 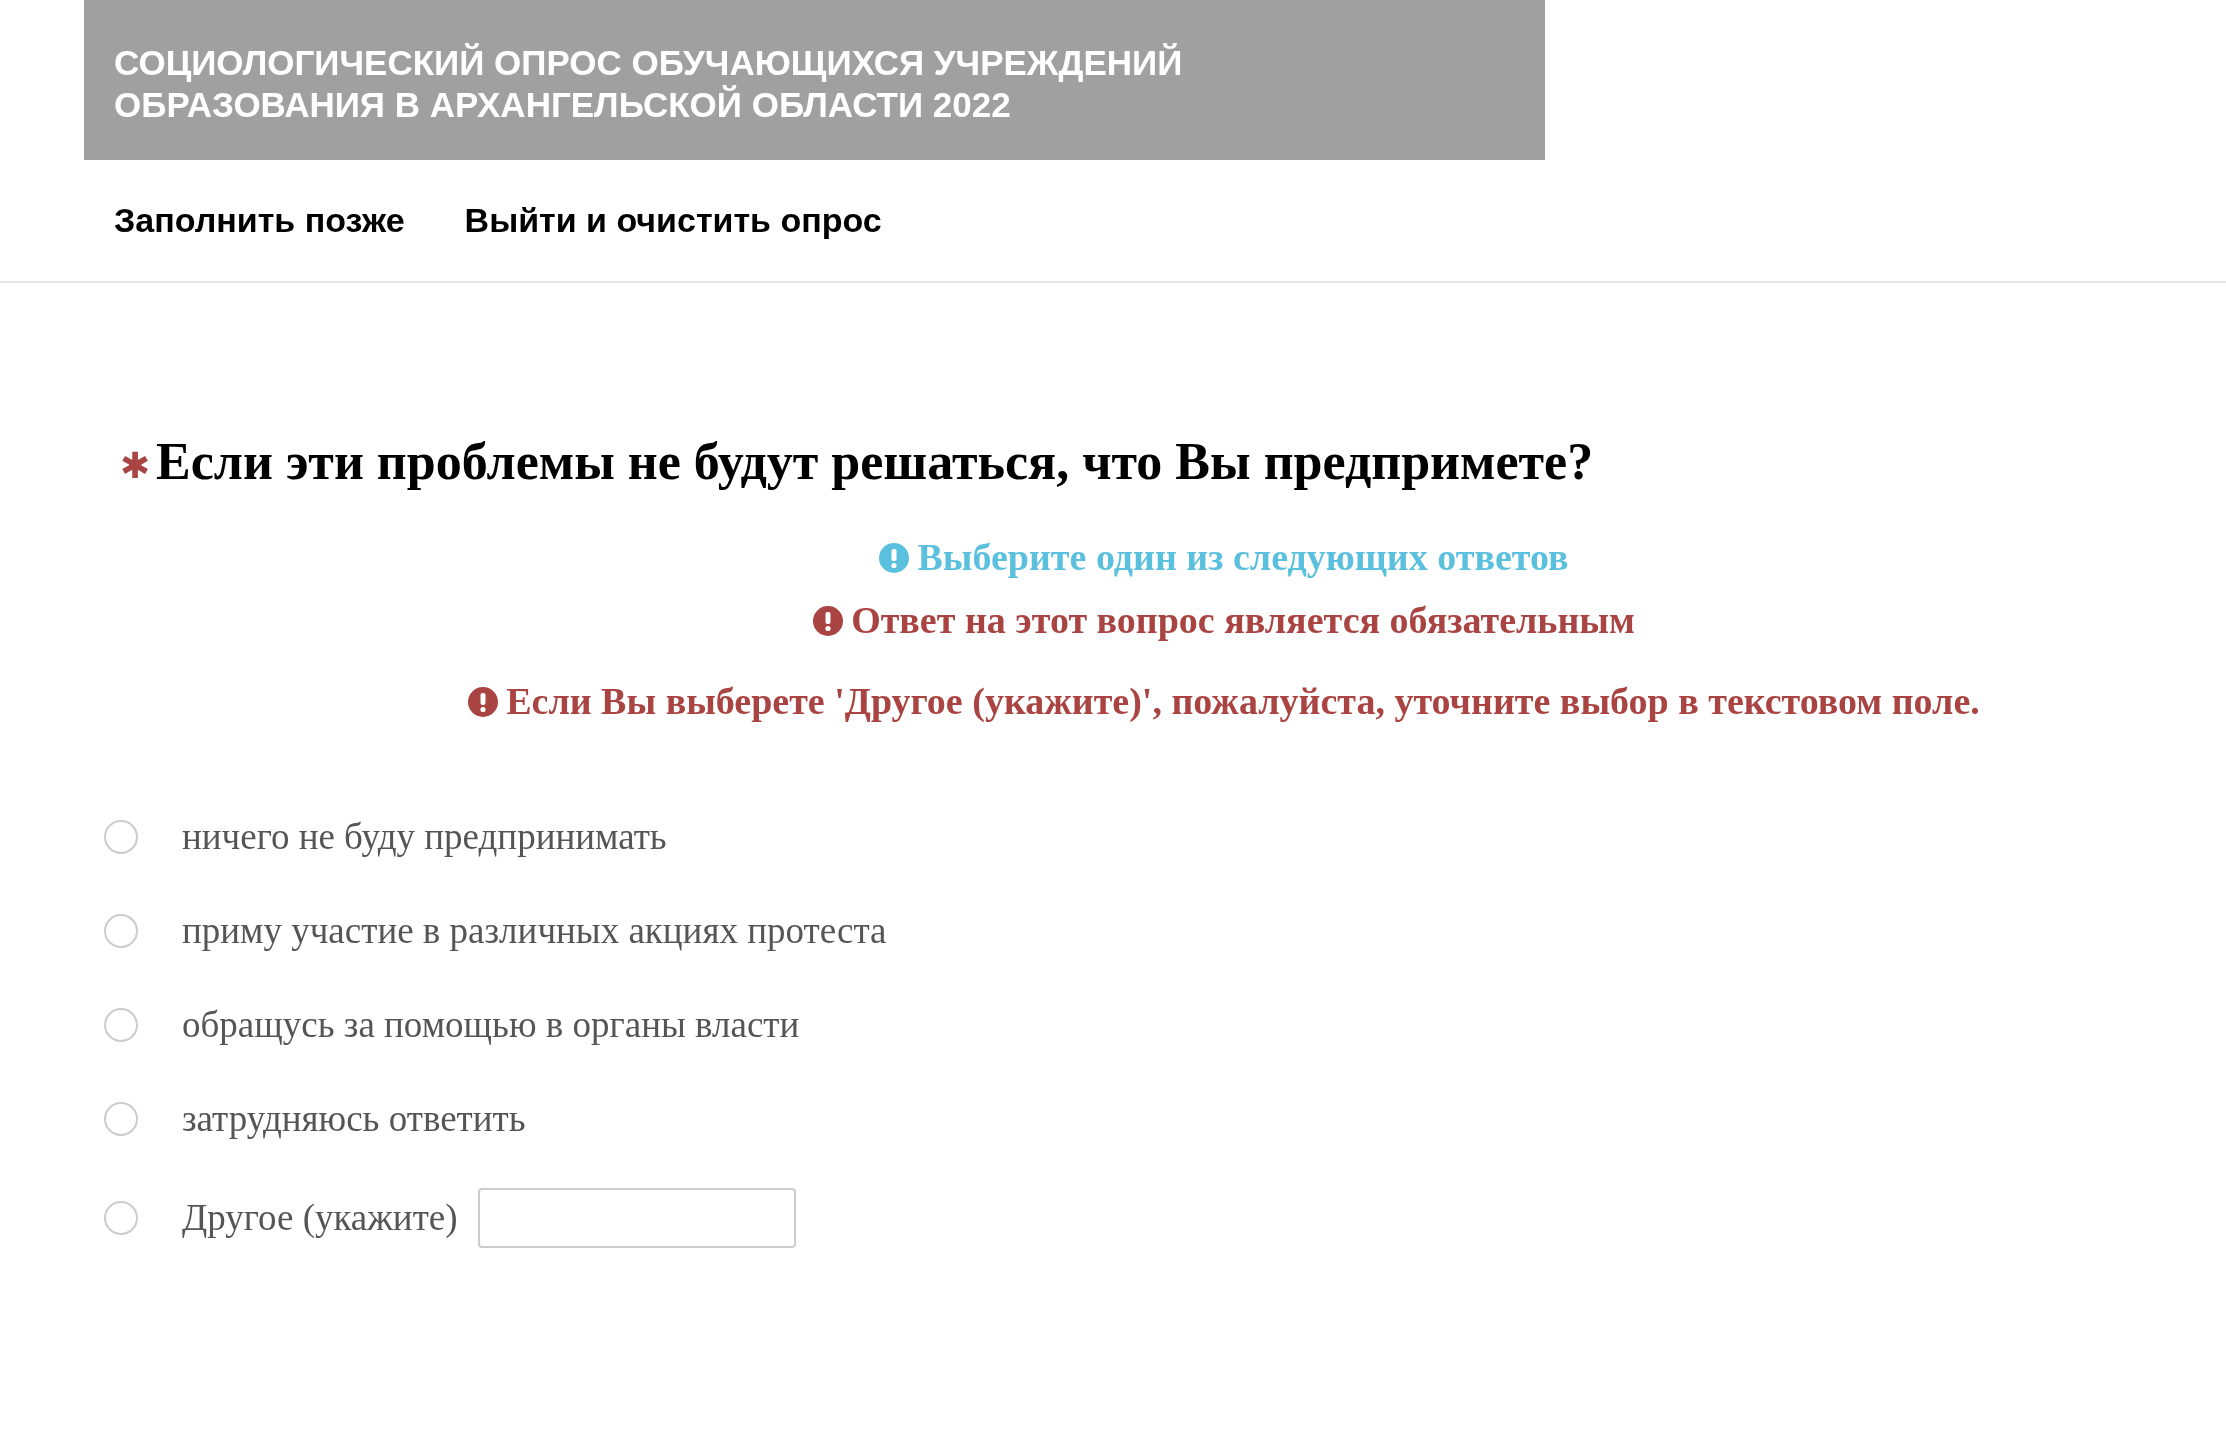 I want to click on input-field, so click(x=636, y=1218).